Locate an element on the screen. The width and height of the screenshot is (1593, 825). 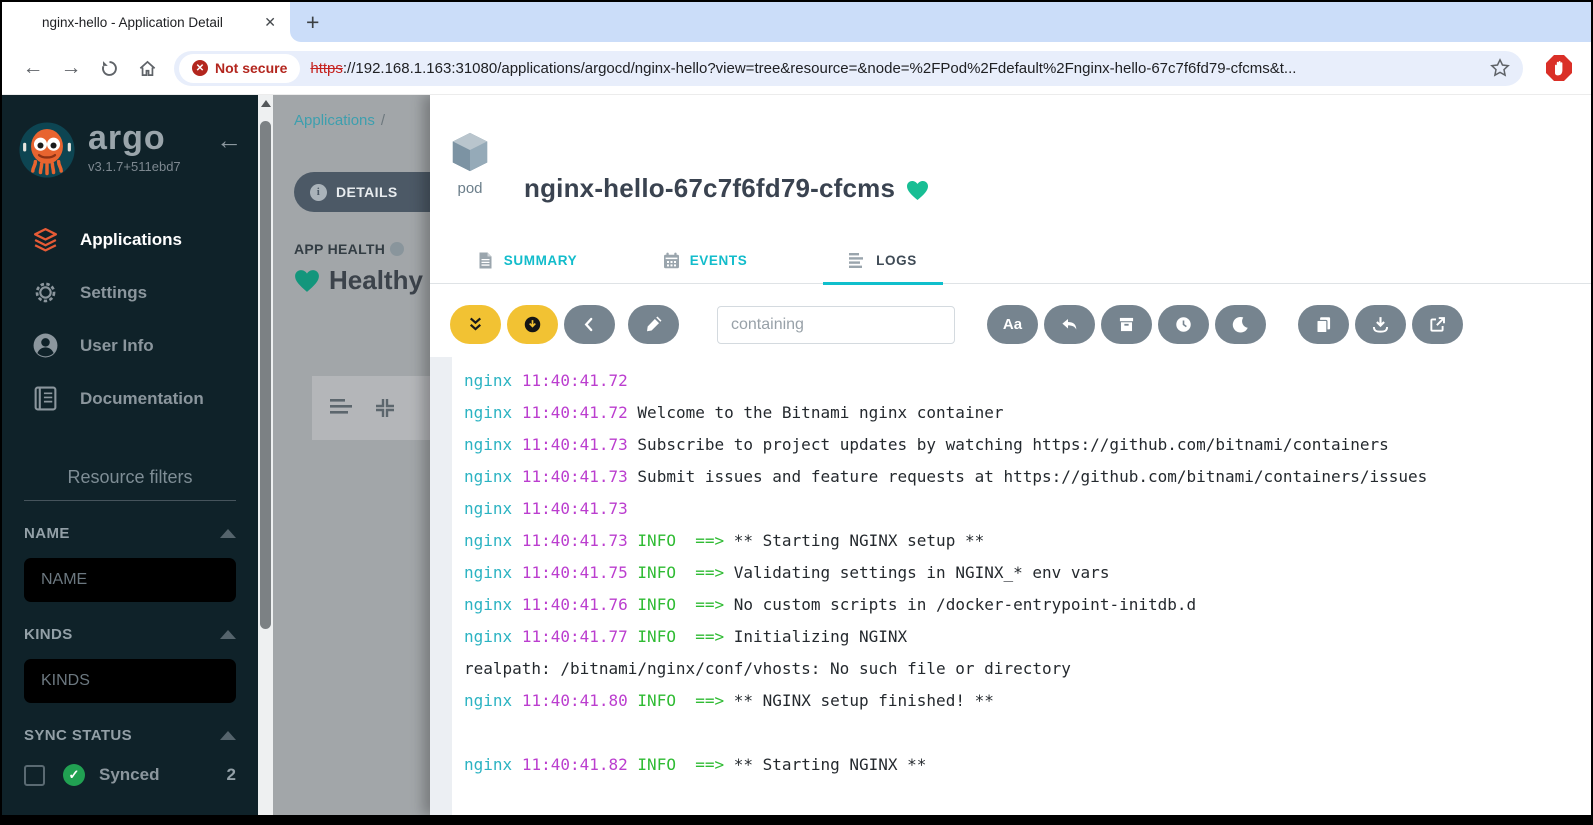
timestamps-button is located at coordinates (1183, 324).